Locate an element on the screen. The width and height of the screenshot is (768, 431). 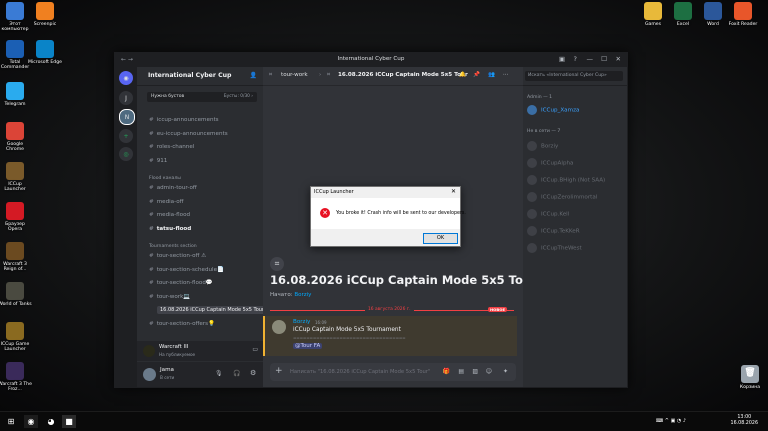
channel-item: # tour-section-offers💡 is located at coordinates (182, 324).